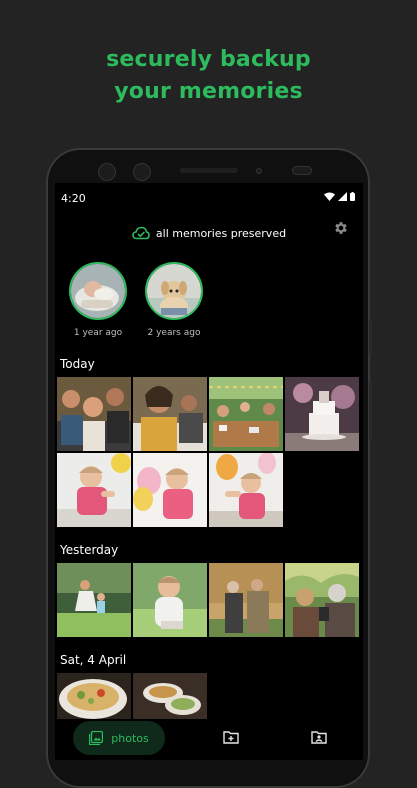 The image size is (417, 788). Describe the element at coordinates (370, 410) in the screenshot. I see `phone-volume-button` at that location.